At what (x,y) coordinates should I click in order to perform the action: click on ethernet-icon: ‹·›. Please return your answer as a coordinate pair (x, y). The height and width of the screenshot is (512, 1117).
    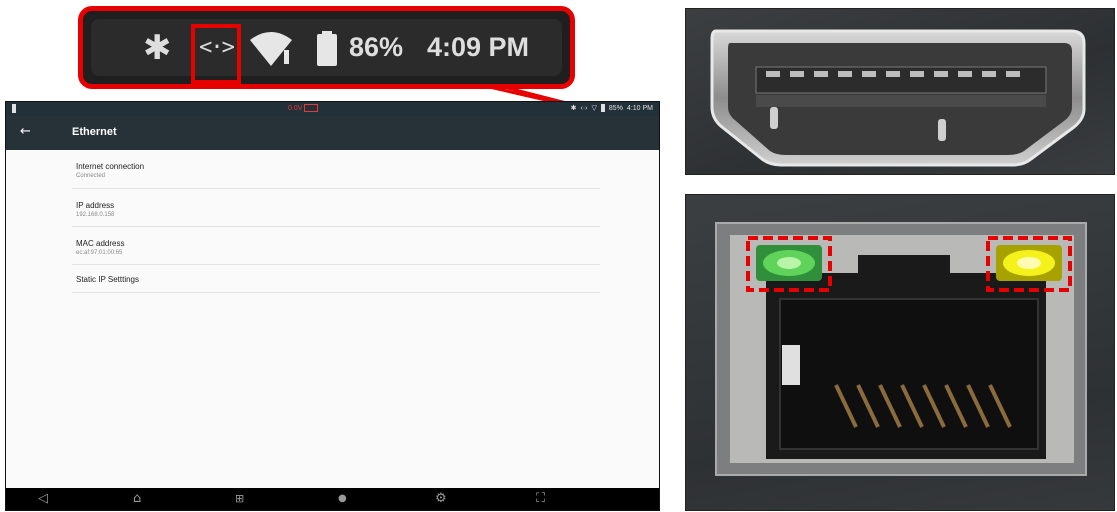
    Looking at the image, I should click on (584, 108).